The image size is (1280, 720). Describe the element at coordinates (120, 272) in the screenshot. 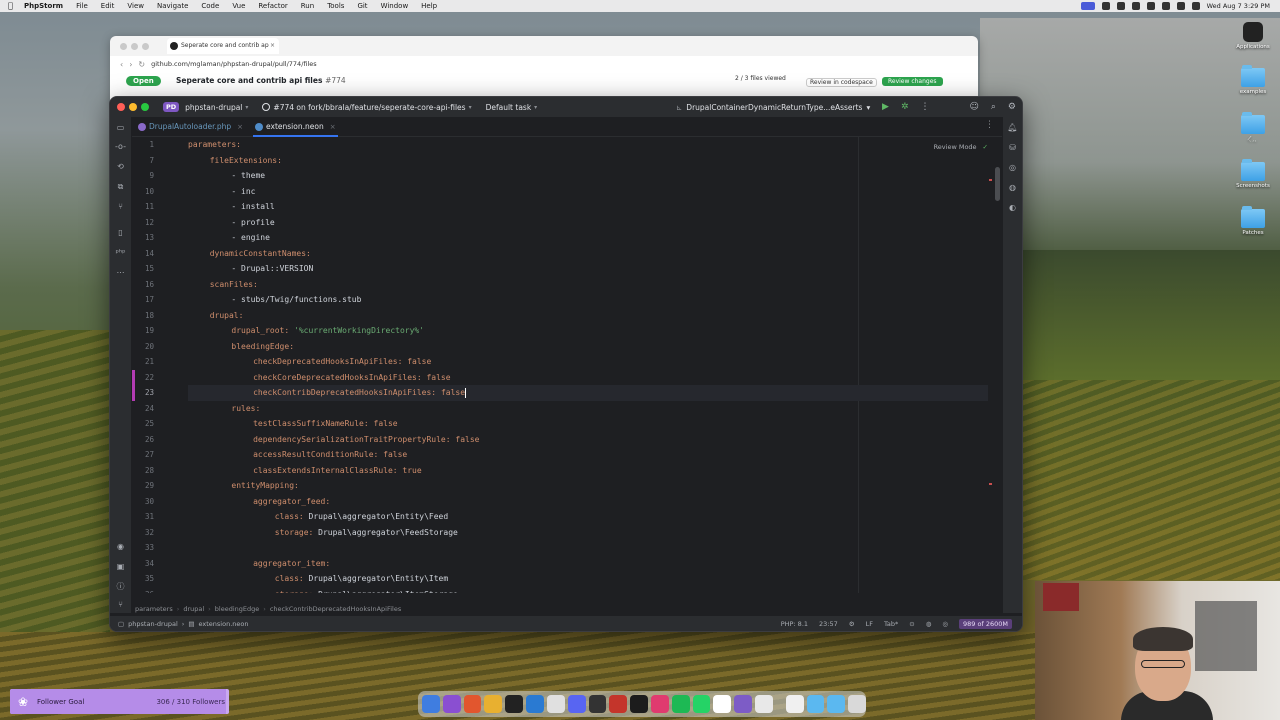

I see `more-tools-icon: ⋯` at that location.